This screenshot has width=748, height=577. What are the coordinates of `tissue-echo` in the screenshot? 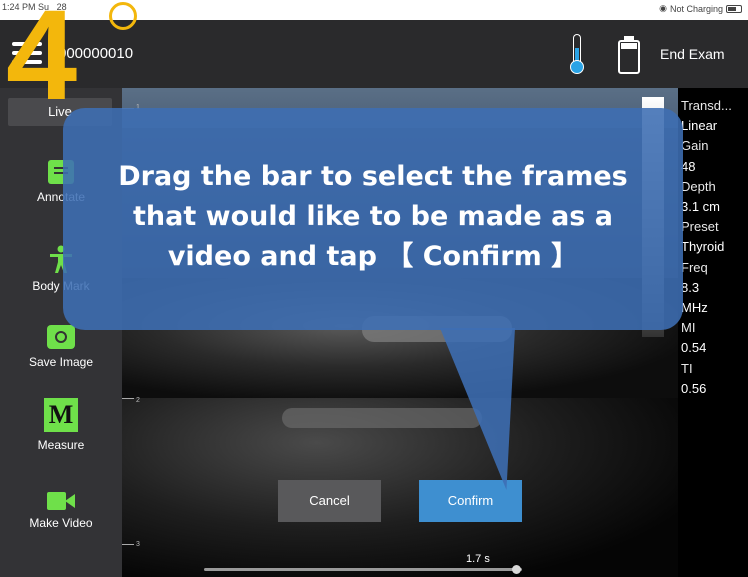 It's located at (382, 418).